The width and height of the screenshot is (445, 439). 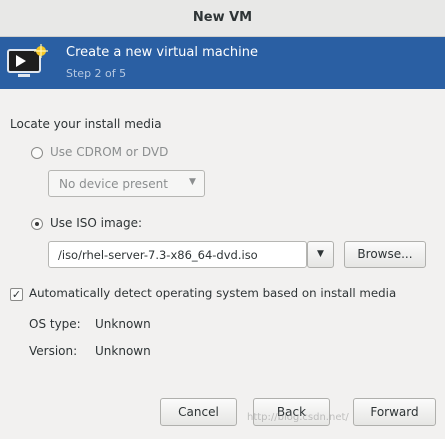 I want to click on version-value: Unknown, so click(x=123, y=351).